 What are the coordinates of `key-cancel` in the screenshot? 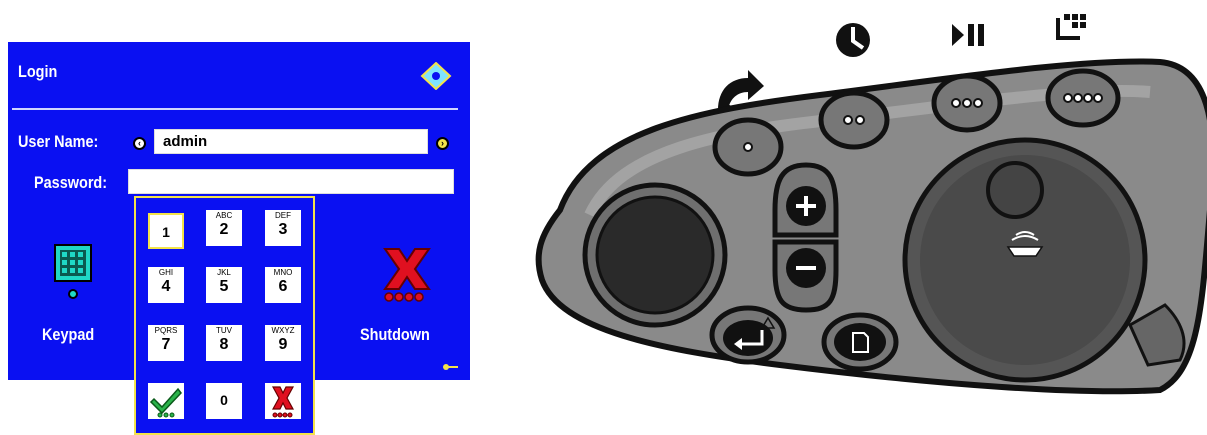 It's located at (283, 401).